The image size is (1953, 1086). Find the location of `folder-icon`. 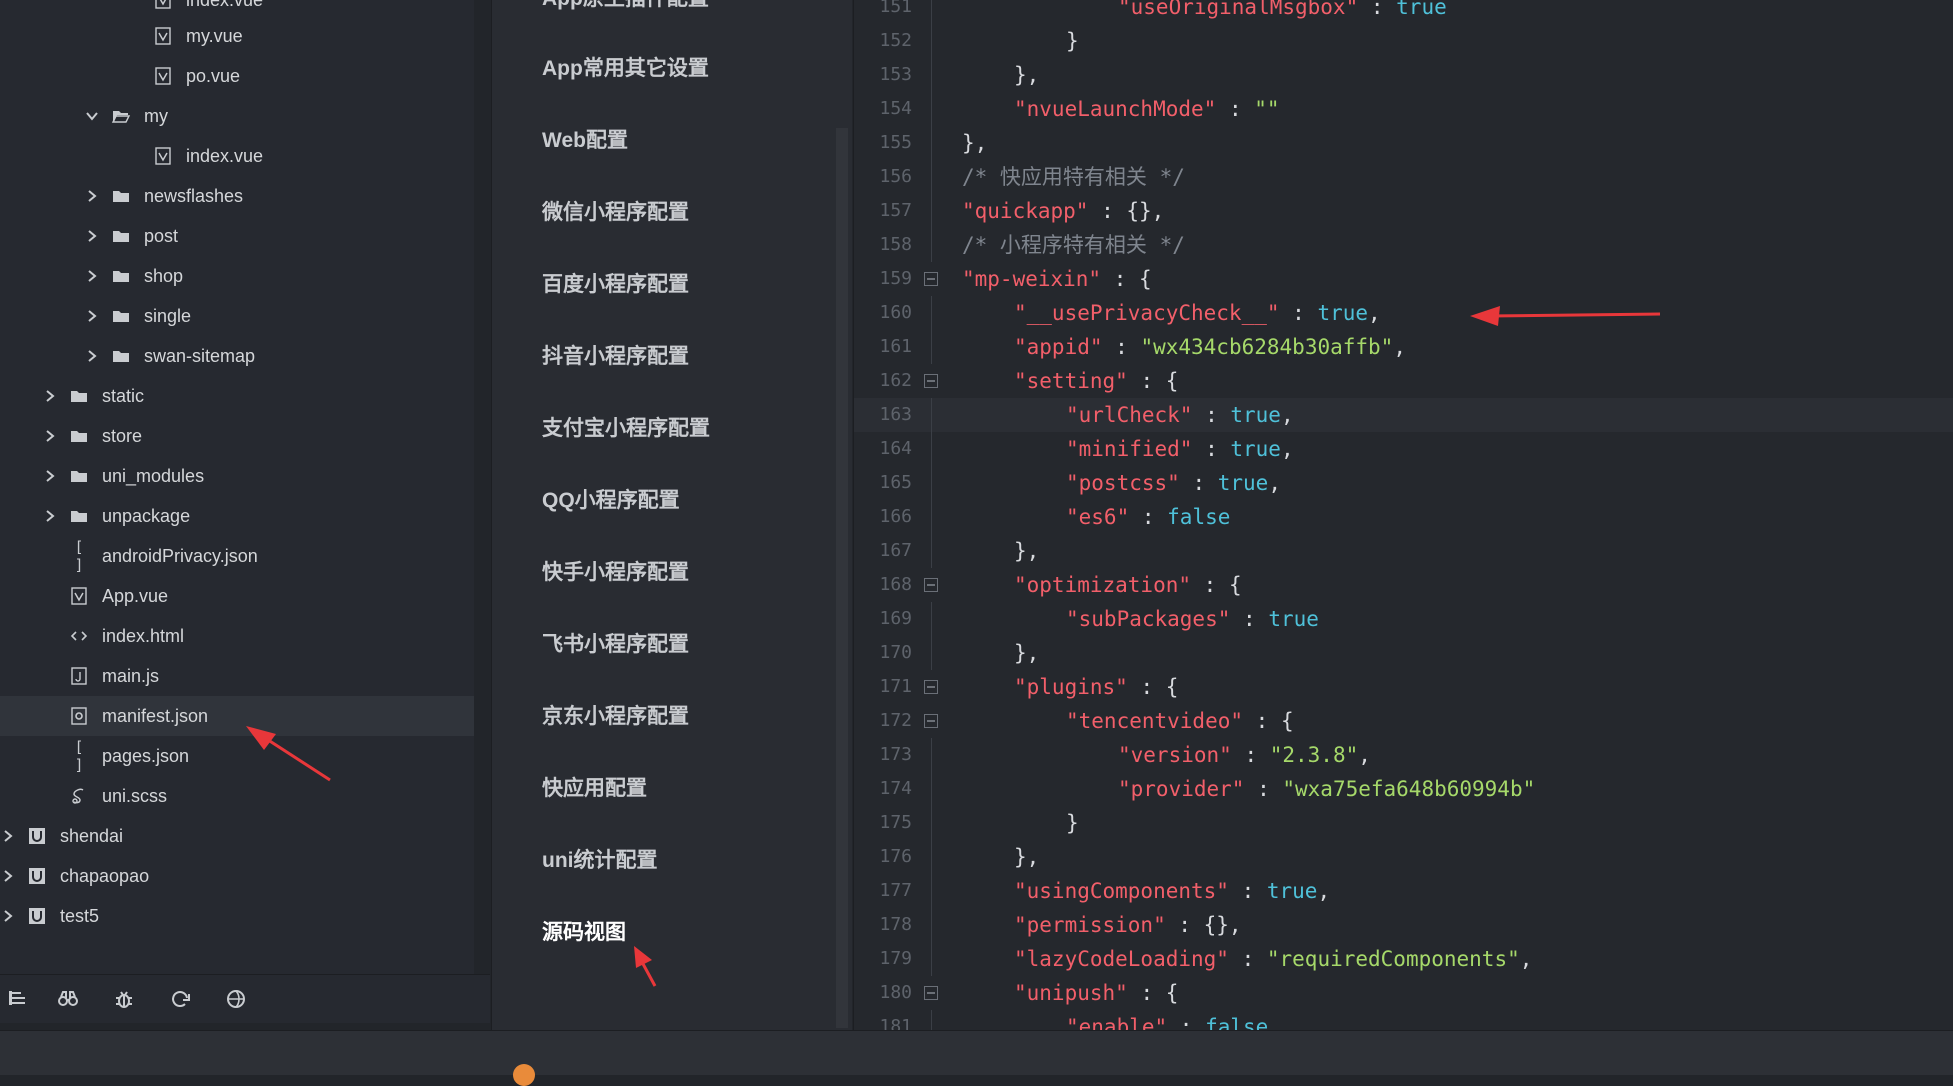

folder-icon is located at coordinates (121, 316).